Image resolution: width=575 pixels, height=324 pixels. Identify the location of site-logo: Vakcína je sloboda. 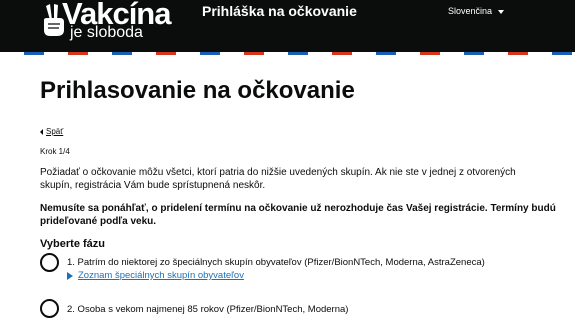
(105, 24).